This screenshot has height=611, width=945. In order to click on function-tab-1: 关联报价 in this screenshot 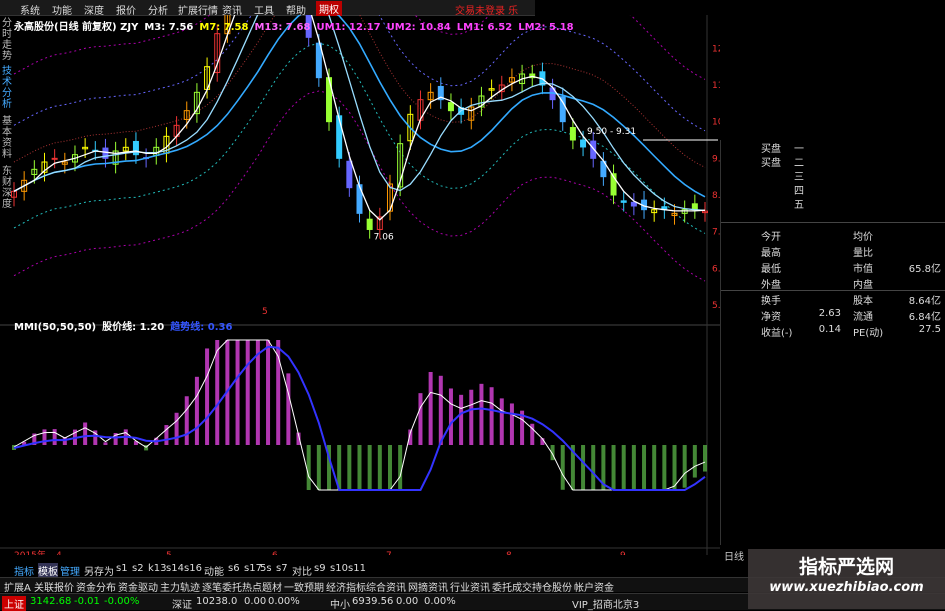, I will do `click(54, 586)`.